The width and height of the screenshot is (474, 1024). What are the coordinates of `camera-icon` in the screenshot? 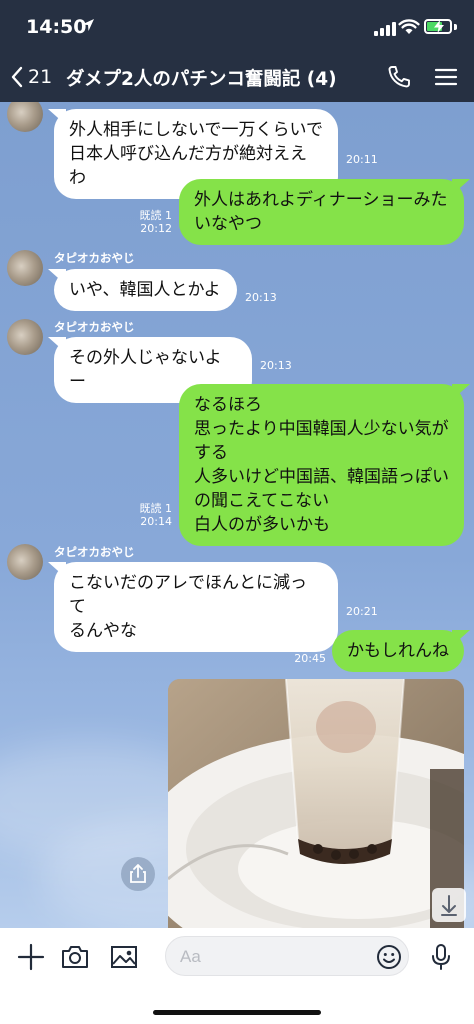 It's located at (75, 957).